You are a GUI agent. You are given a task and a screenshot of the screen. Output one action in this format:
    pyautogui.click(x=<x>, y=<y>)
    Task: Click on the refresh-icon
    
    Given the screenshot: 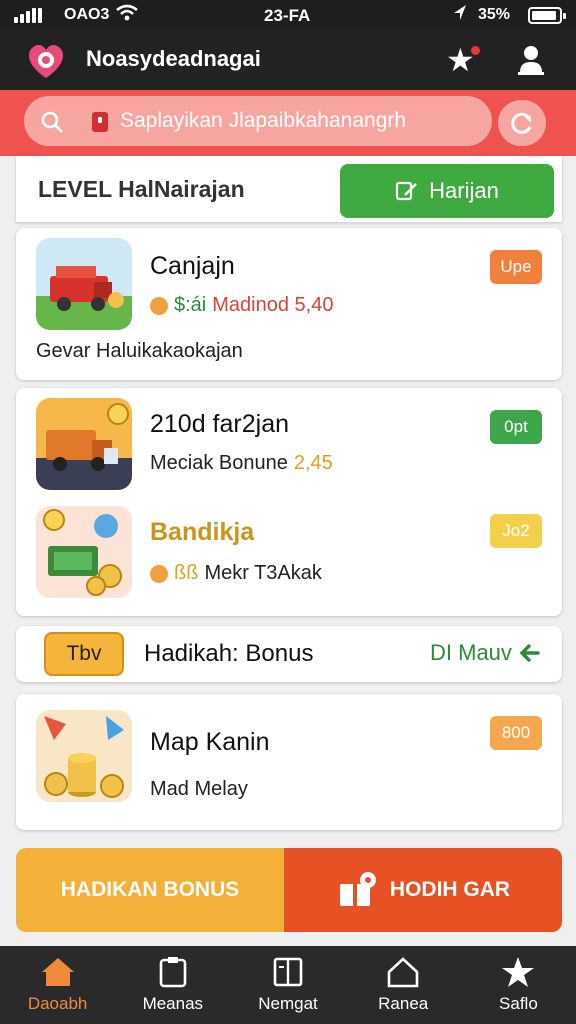 What is the action you would take?
    pyautogui.click(x=521, y=123)
    